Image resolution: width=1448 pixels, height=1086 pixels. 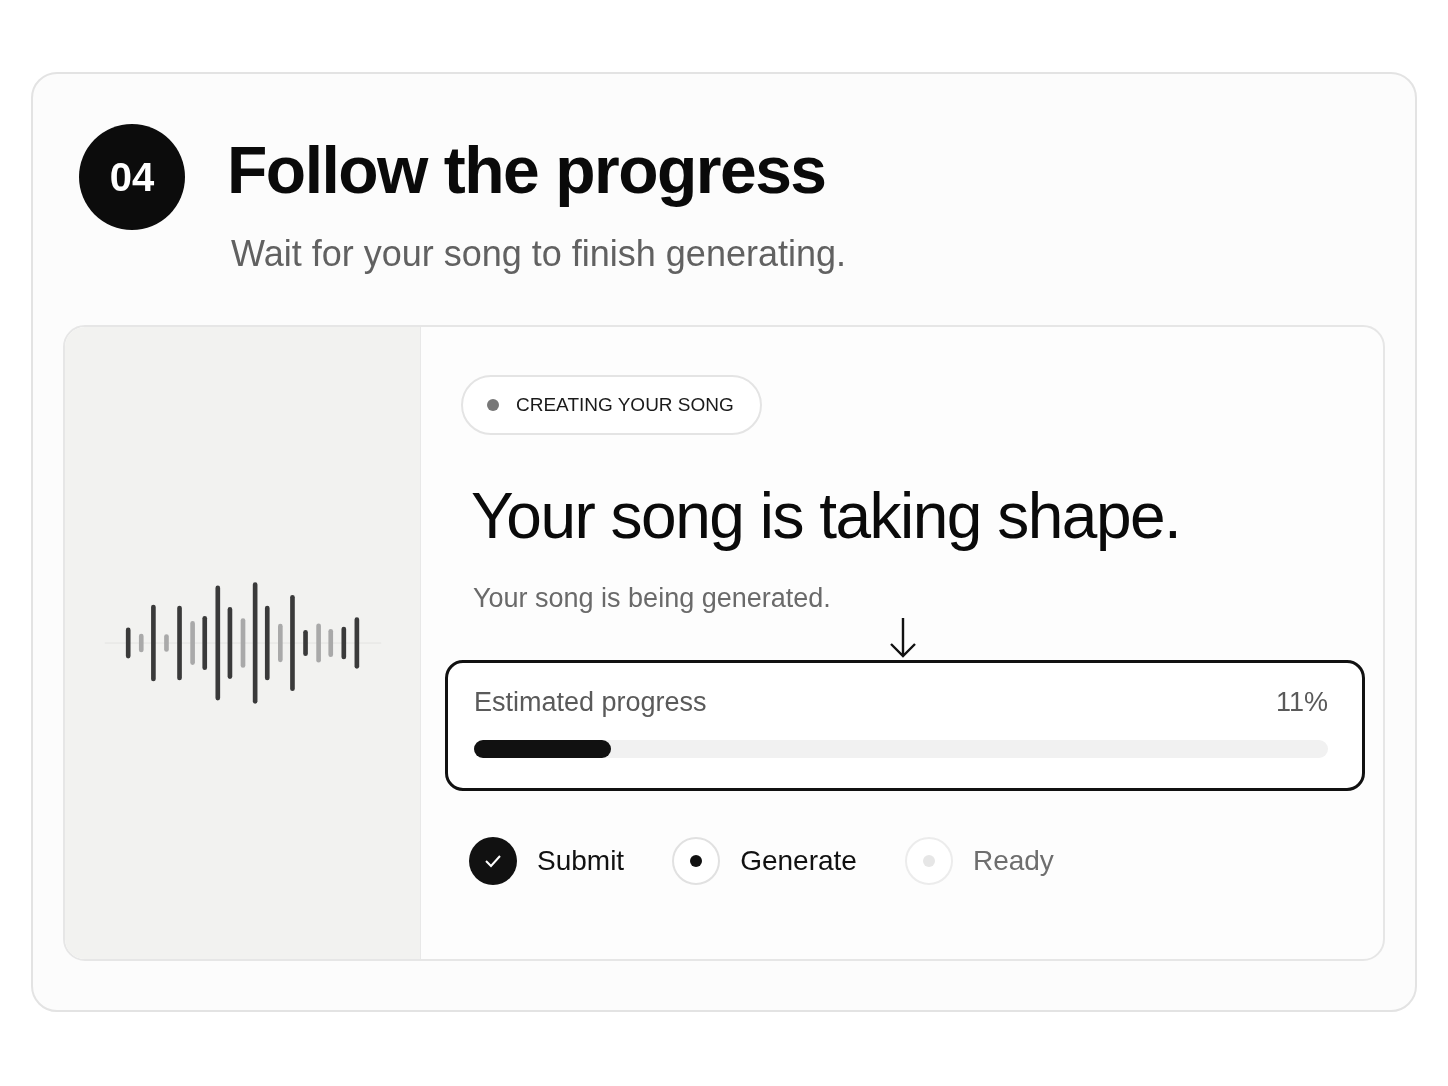 What do you see at coordinates (493, 404) in the screenshot?
I see `status-dot-icon` at bounding box center [493, 404].